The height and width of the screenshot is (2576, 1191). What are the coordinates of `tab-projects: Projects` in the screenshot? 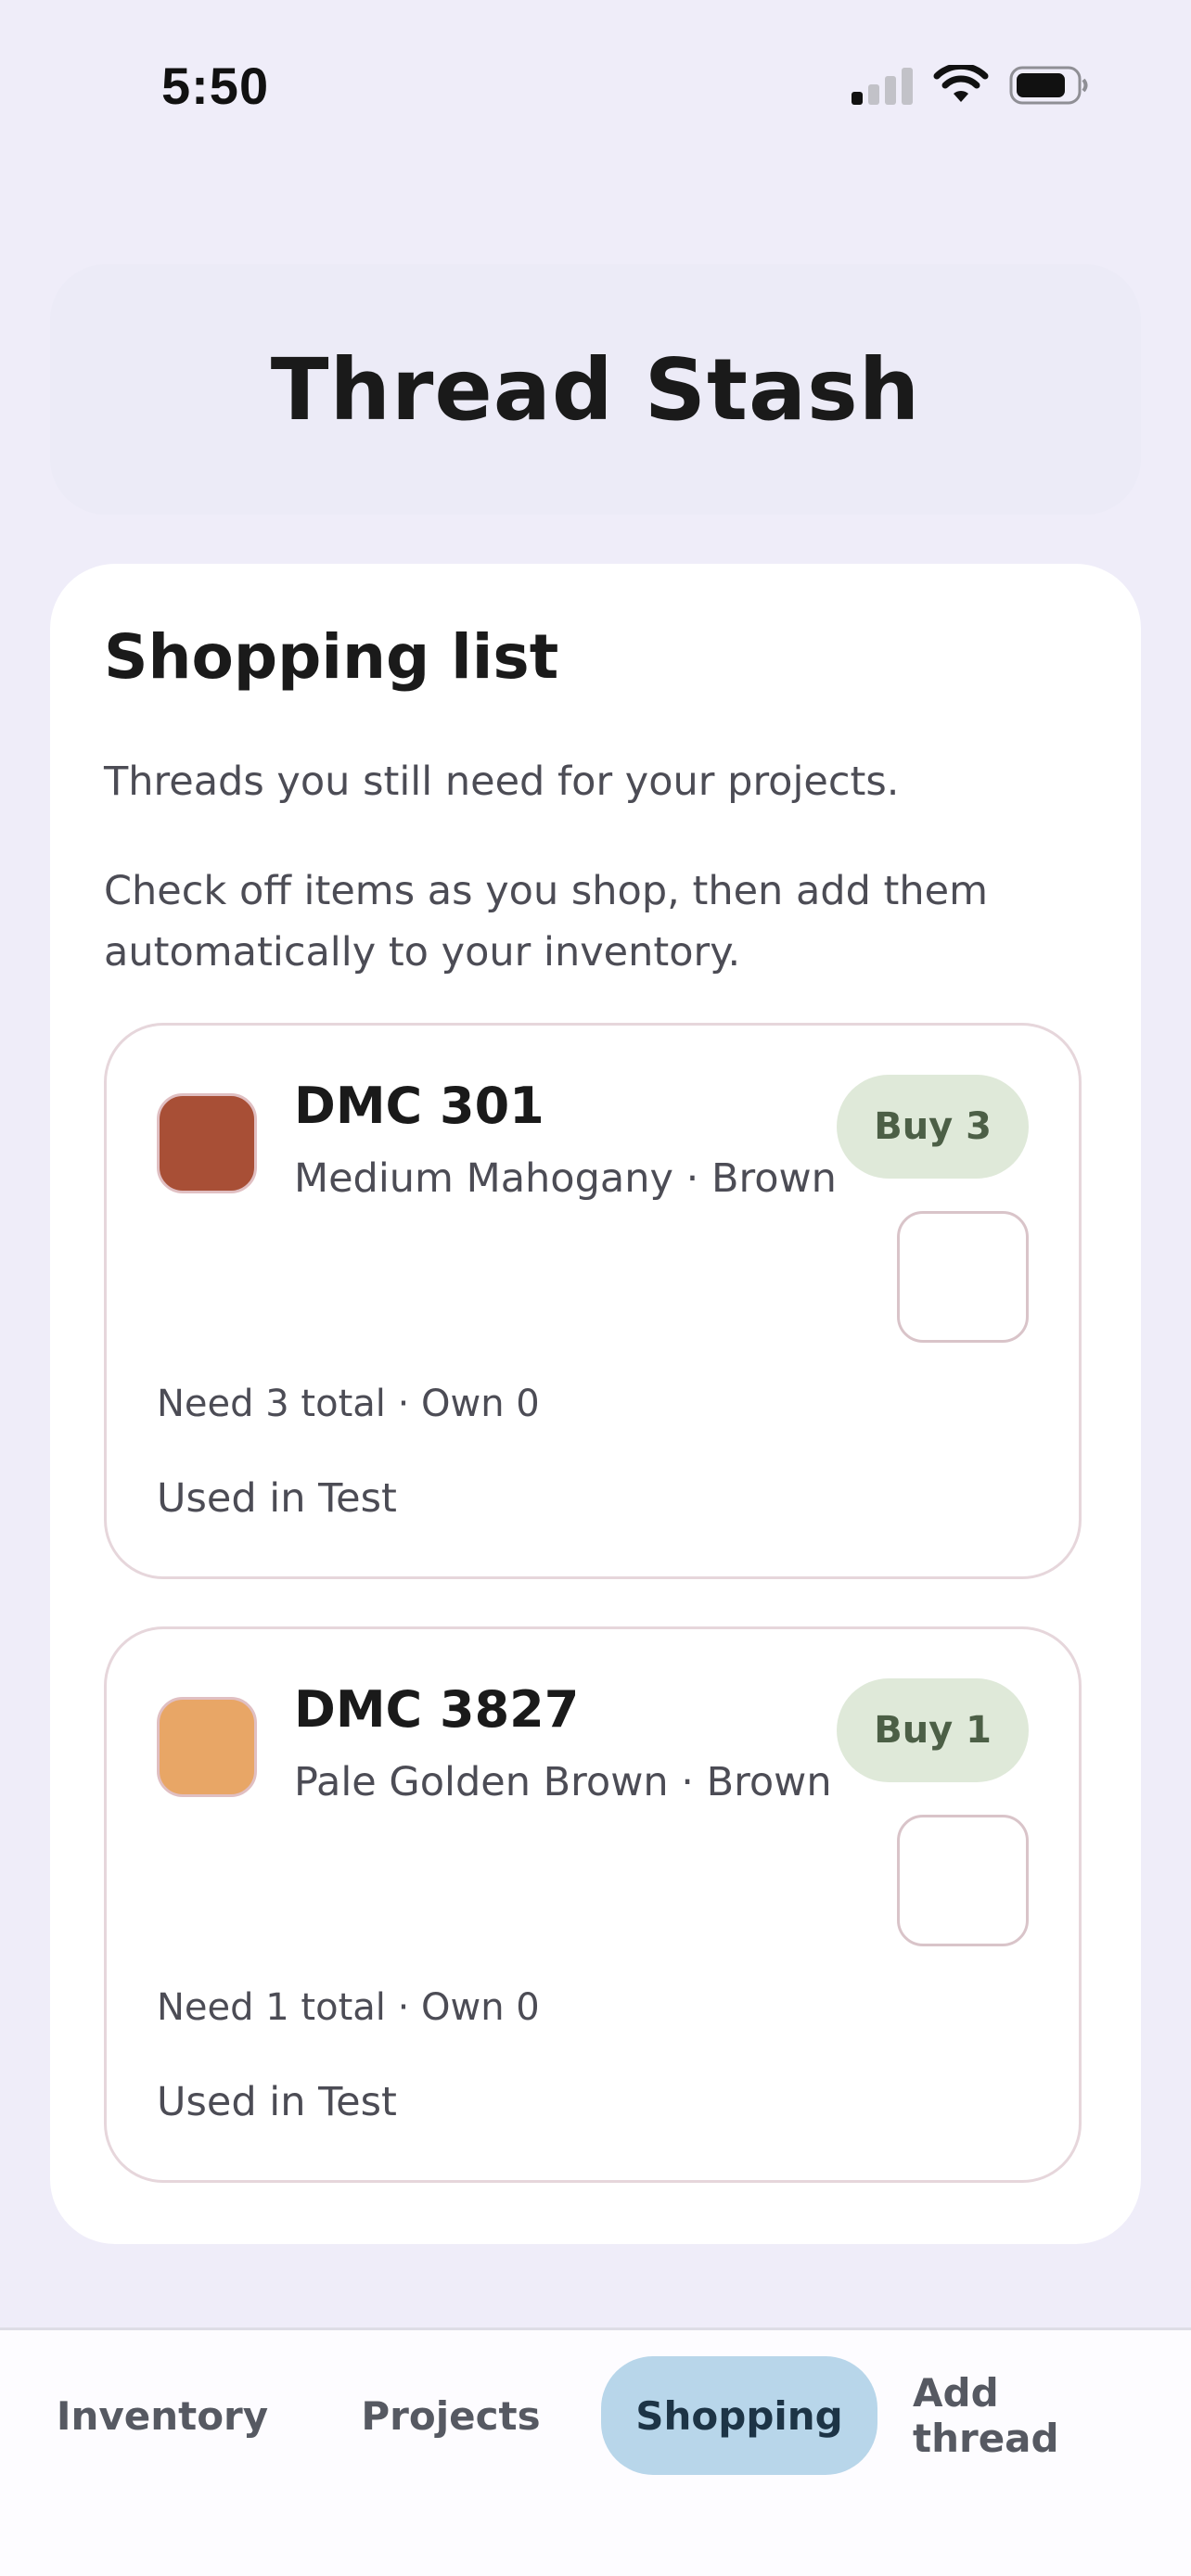 It's located at (450, 2415).